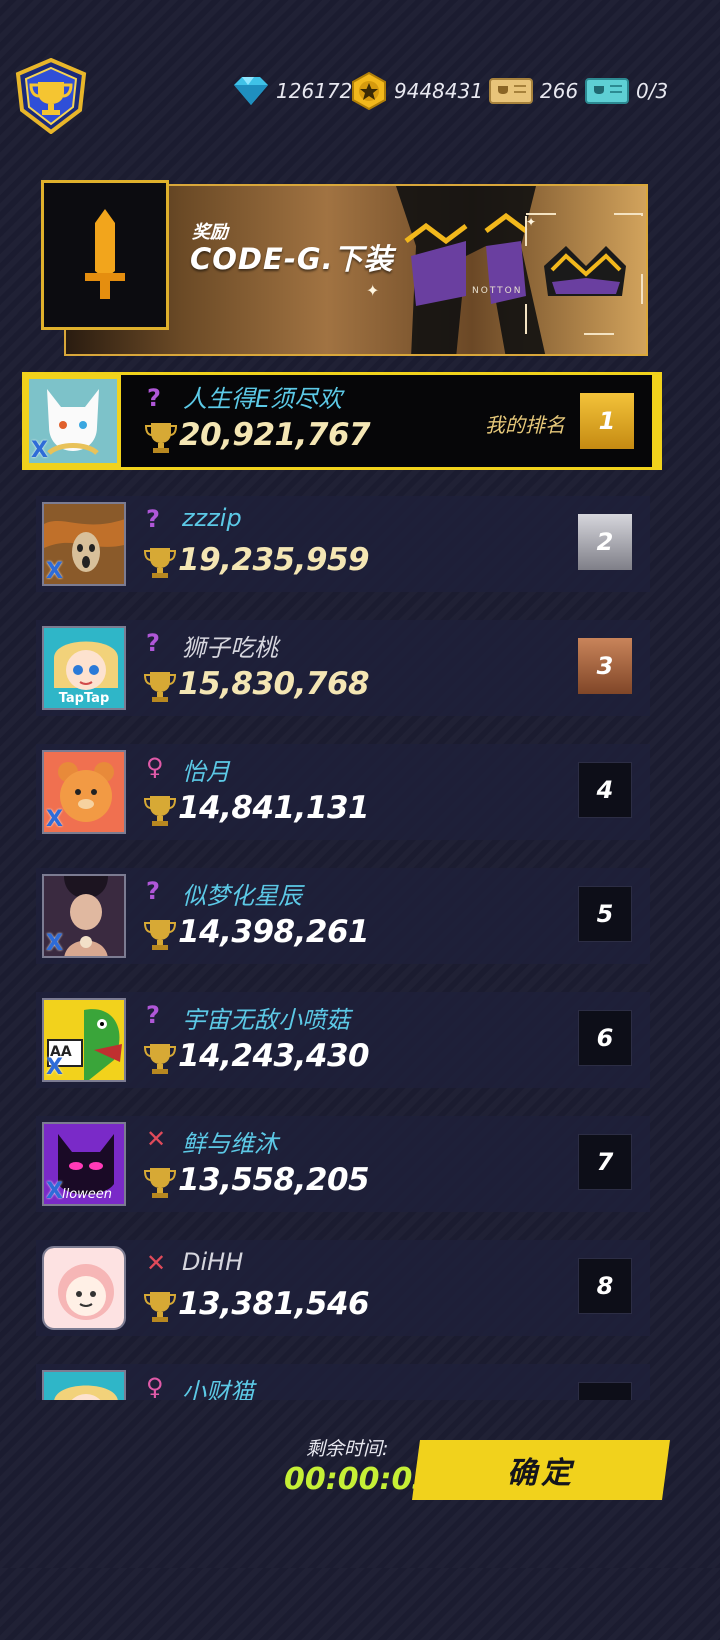 Image resolution: width=720 pixels, height=1640 pixels. I want to click on rank-badge, so click(605, 1391).